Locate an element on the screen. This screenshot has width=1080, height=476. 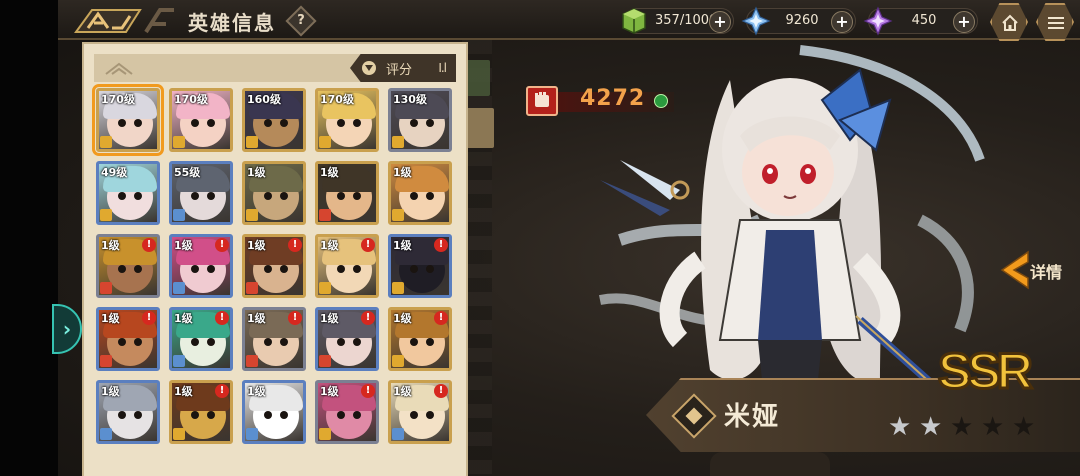
sort-by-score-button: 评分 I.l is located at coordinates (403, 68).